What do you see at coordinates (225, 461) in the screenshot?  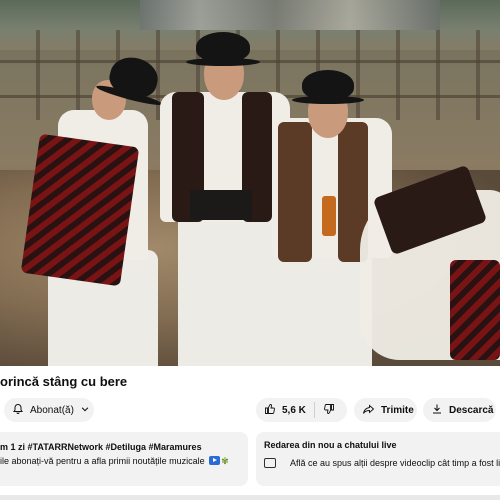 I see `flower-emoji-icon: ✾` at bounding box center [225, 461].